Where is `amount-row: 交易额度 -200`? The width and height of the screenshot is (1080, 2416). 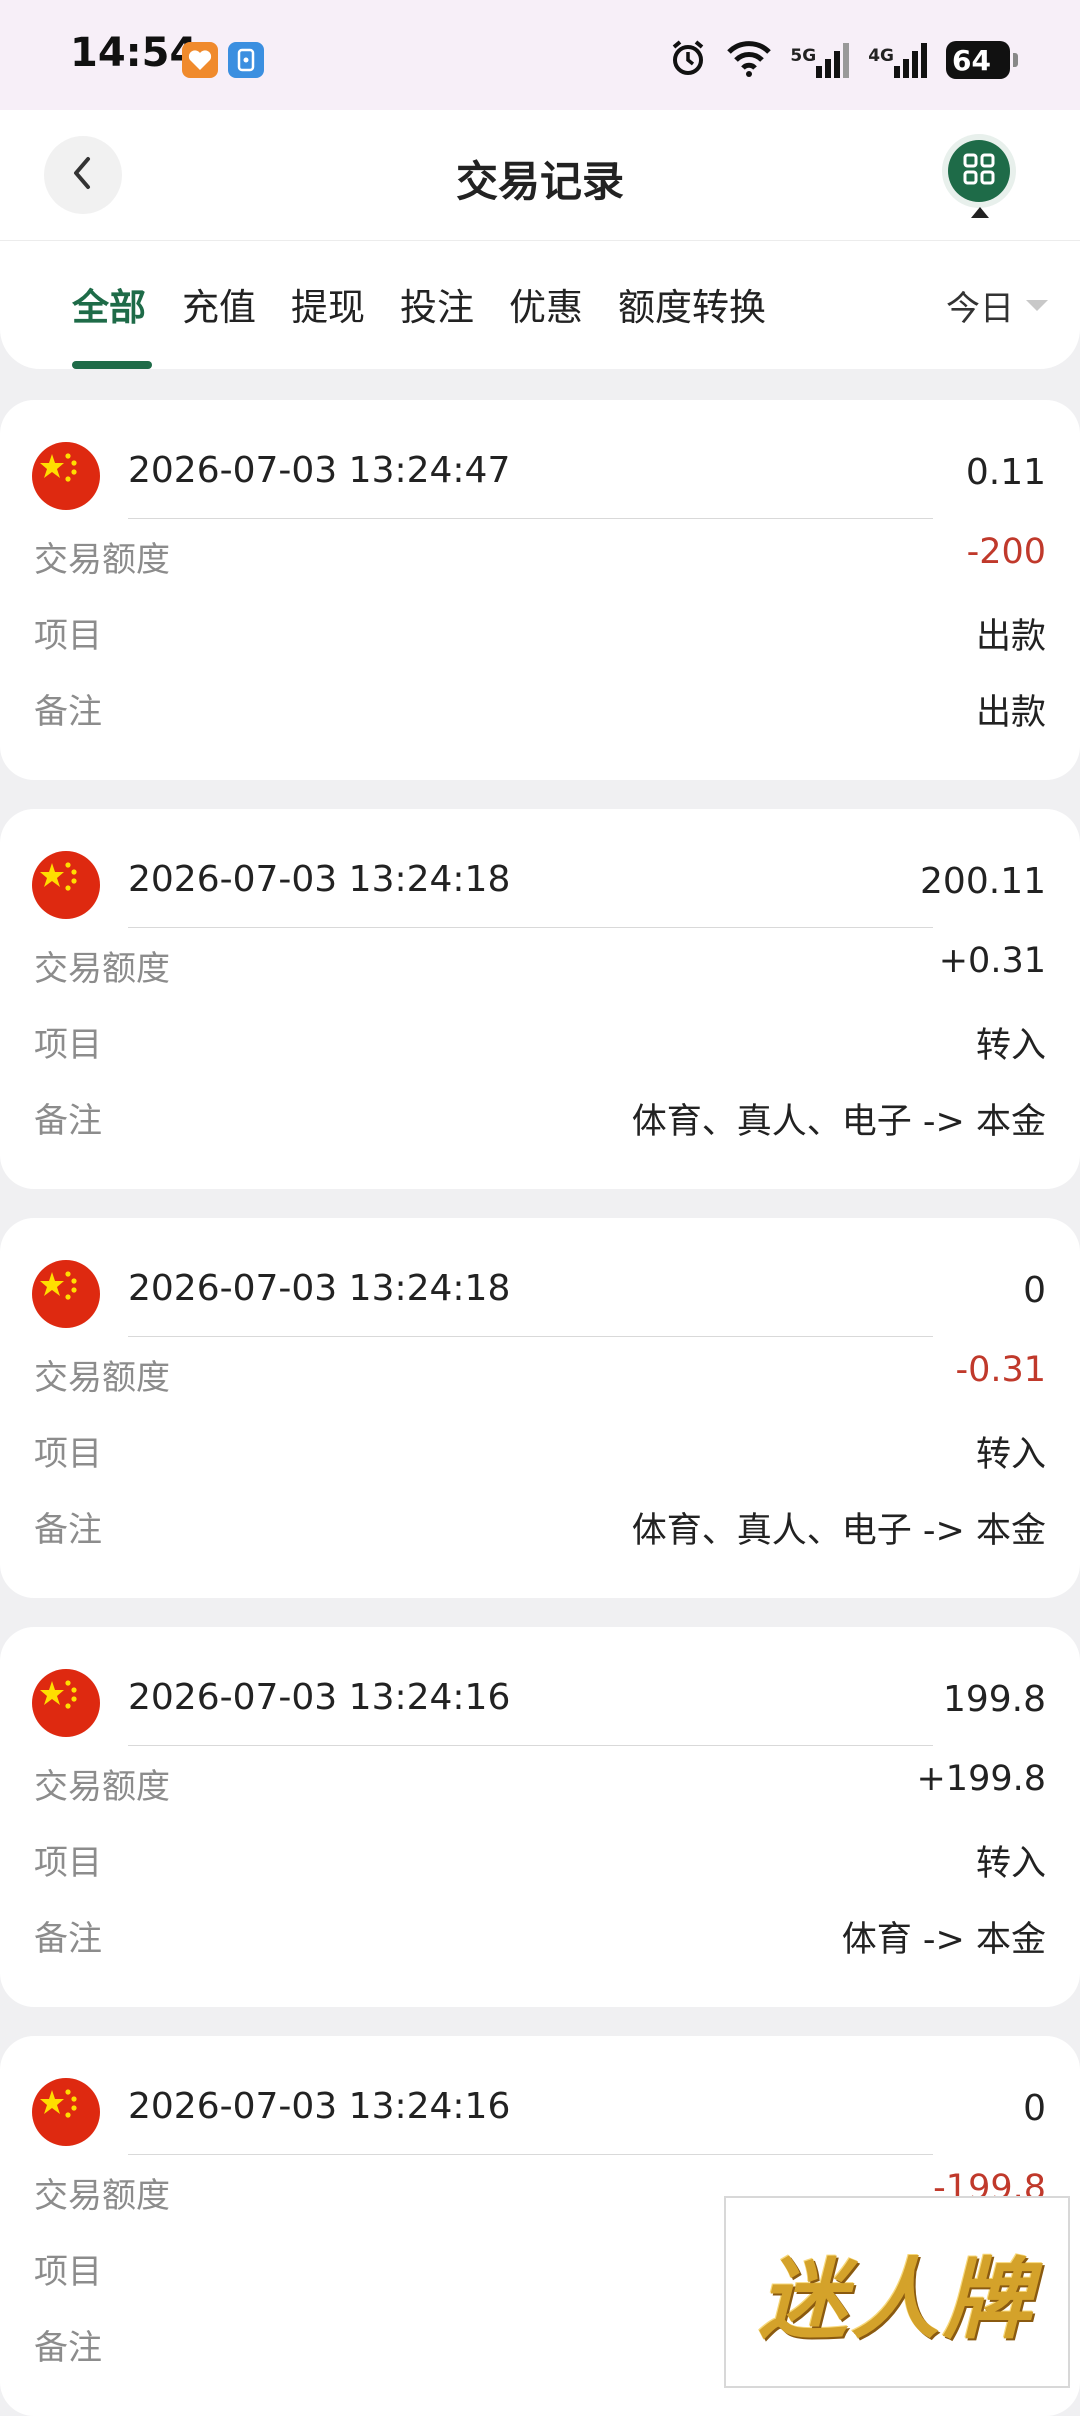
amount-row: 交易额度 -200 is located at coordinates (540, 557).